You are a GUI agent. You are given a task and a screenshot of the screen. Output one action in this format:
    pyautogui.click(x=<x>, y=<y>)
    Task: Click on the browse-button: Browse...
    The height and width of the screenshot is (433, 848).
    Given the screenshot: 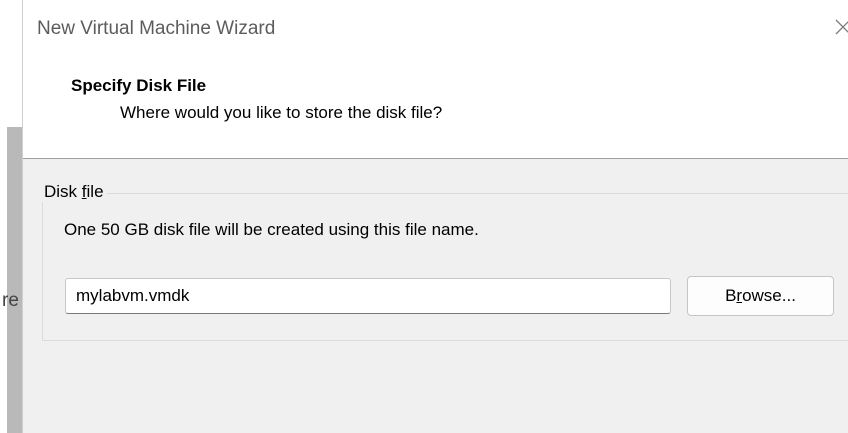 What is the action you would take?
    pyautogui.click(x=760, y=296)
    